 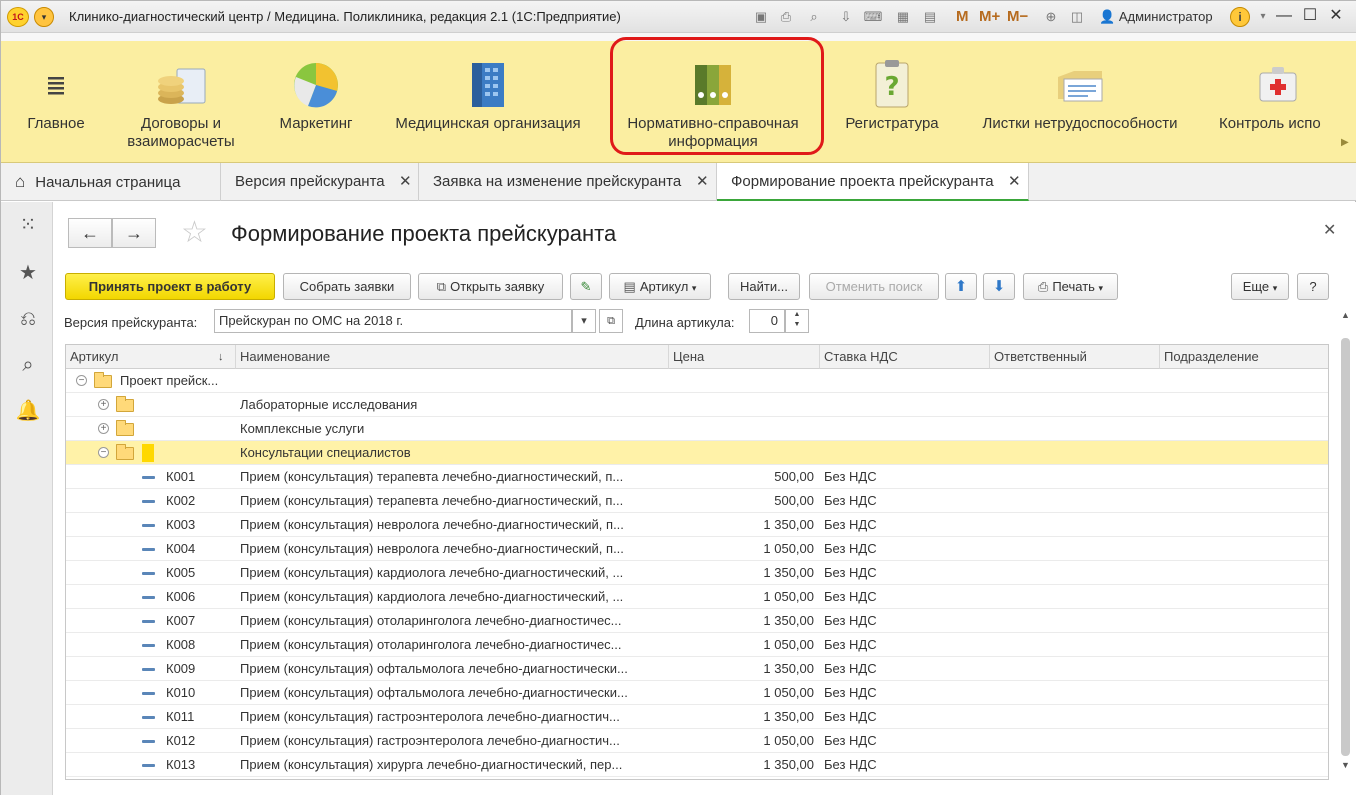 I want to click on open-request-button: ⧉ Открыть заявку, so click(x=490, y=286).